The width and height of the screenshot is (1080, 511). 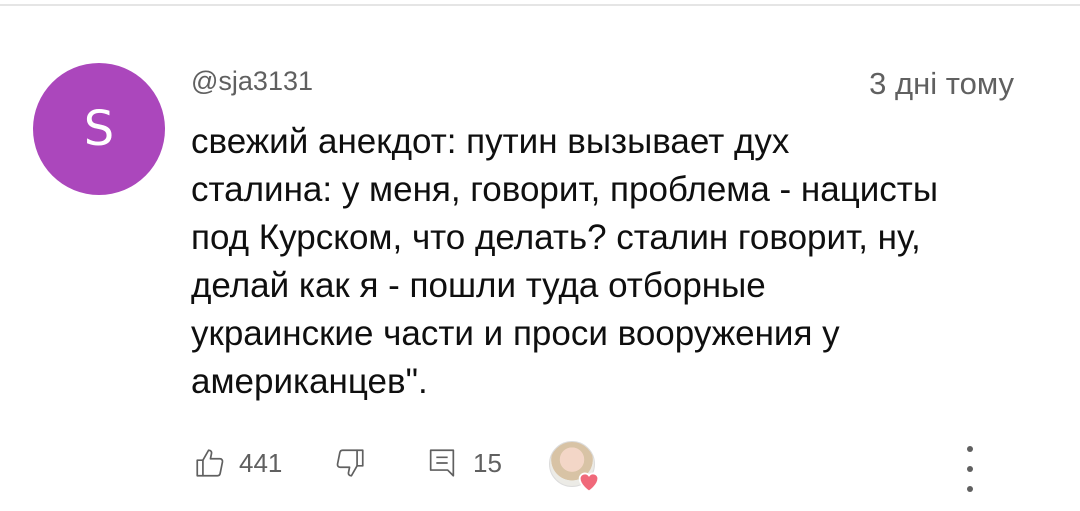 I want to click on dislike-button, so click(x=350, y=463).